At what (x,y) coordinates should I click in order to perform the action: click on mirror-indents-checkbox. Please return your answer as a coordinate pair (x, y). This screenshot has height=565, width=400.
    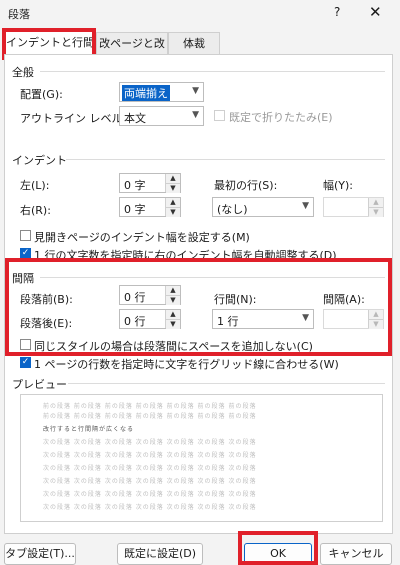
    Looking at the image, I should click on (25, 235).